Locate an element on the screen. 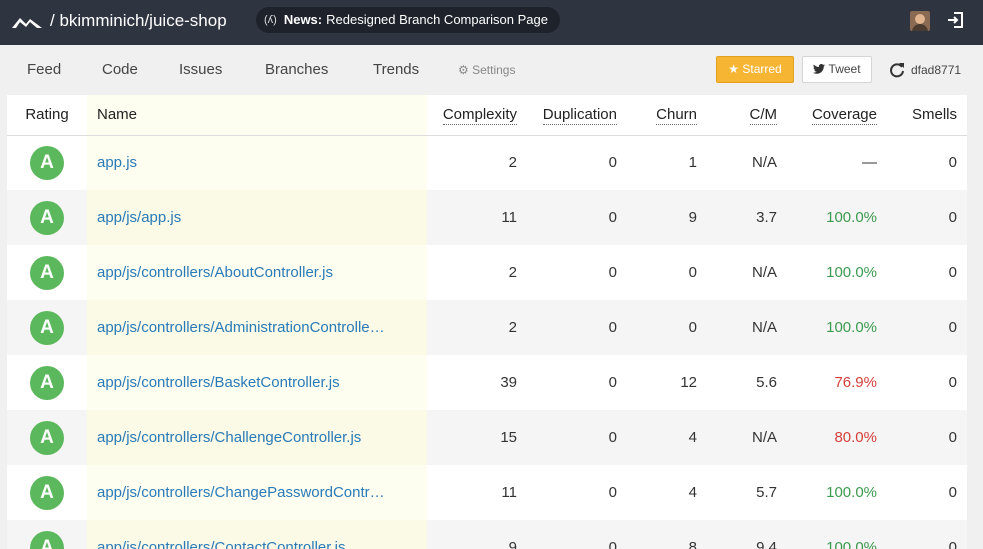 The height and width of the screenshot is (549, 983). column-cm: C/M is located at coordinates (747, 115).